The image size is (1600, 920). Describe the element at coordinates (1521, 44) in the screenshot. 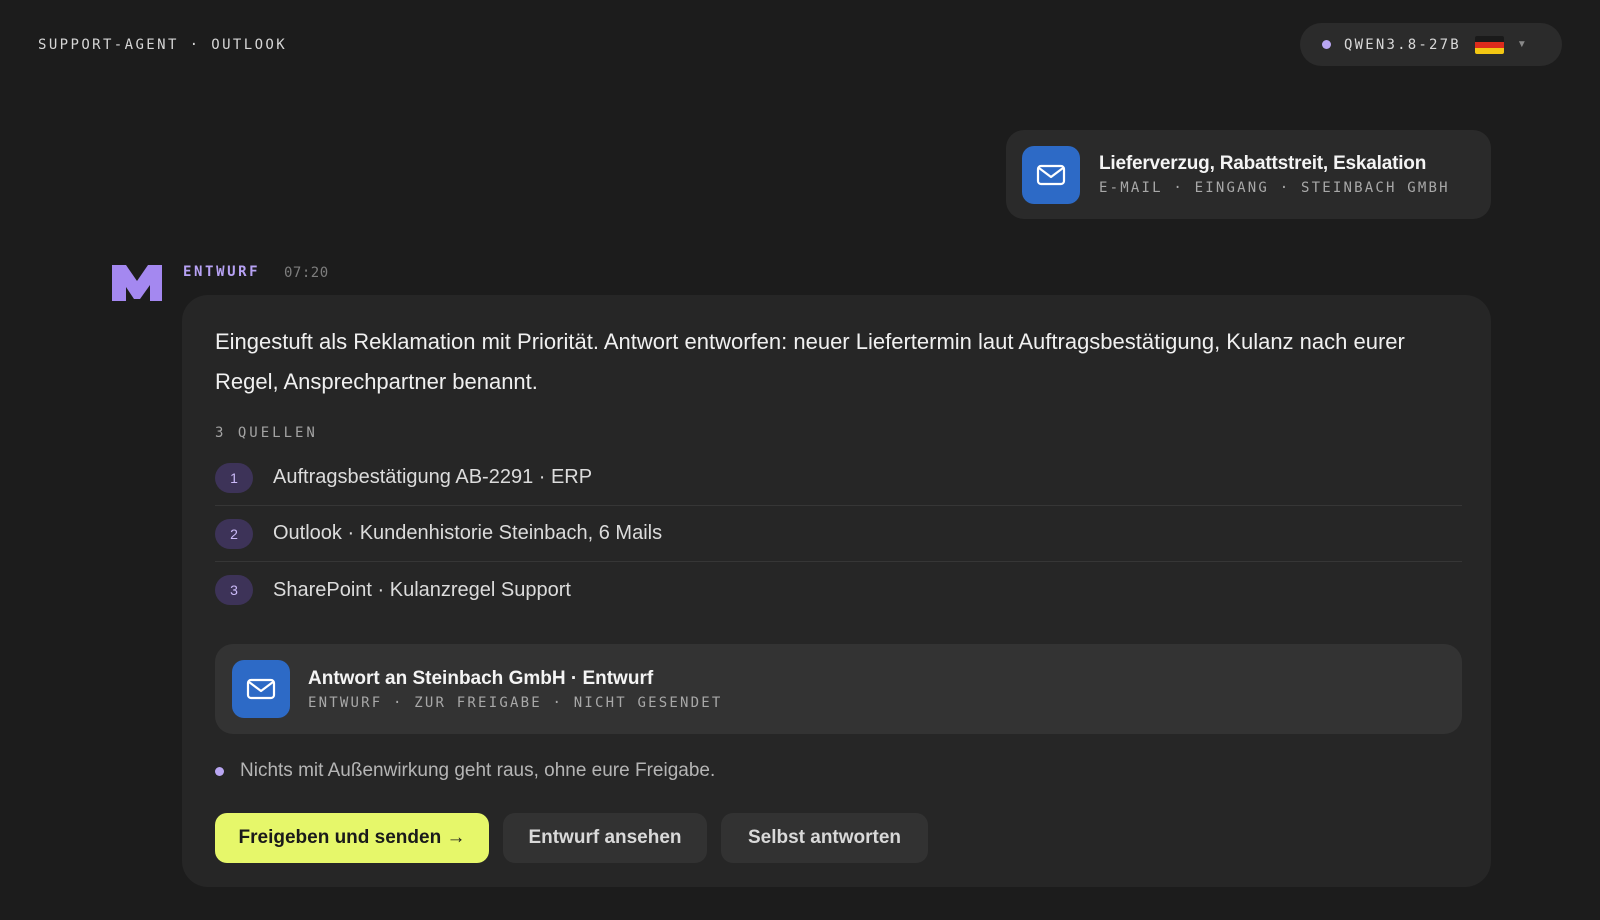

I see `chevron-down-icon: ▼` at that location.